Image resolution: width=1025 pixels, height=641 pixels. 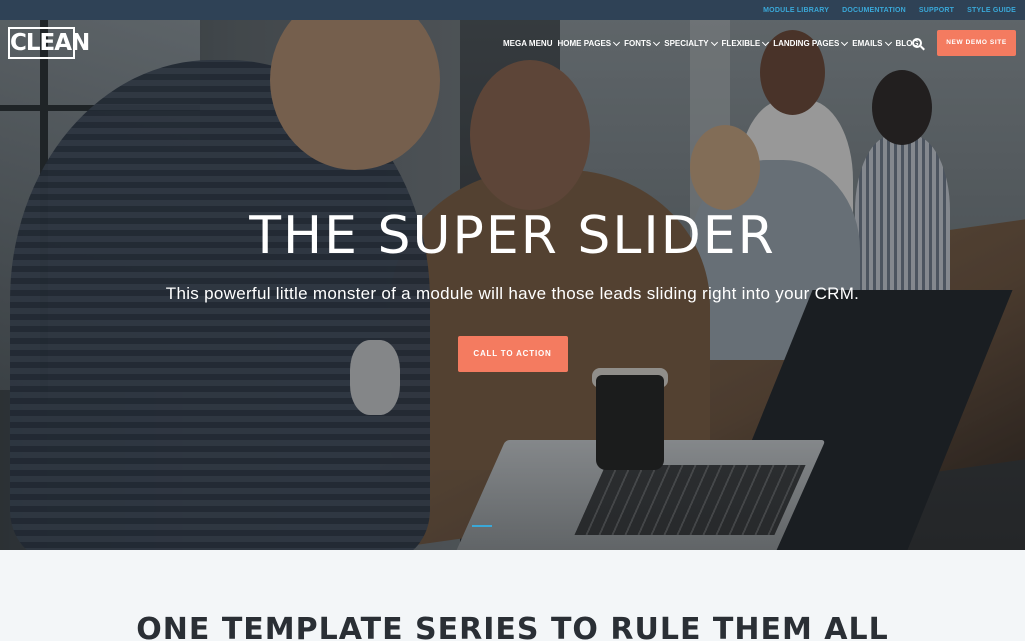 I want to click on documentation-link: DOCUMENTATION, so click(x=874, y=10).